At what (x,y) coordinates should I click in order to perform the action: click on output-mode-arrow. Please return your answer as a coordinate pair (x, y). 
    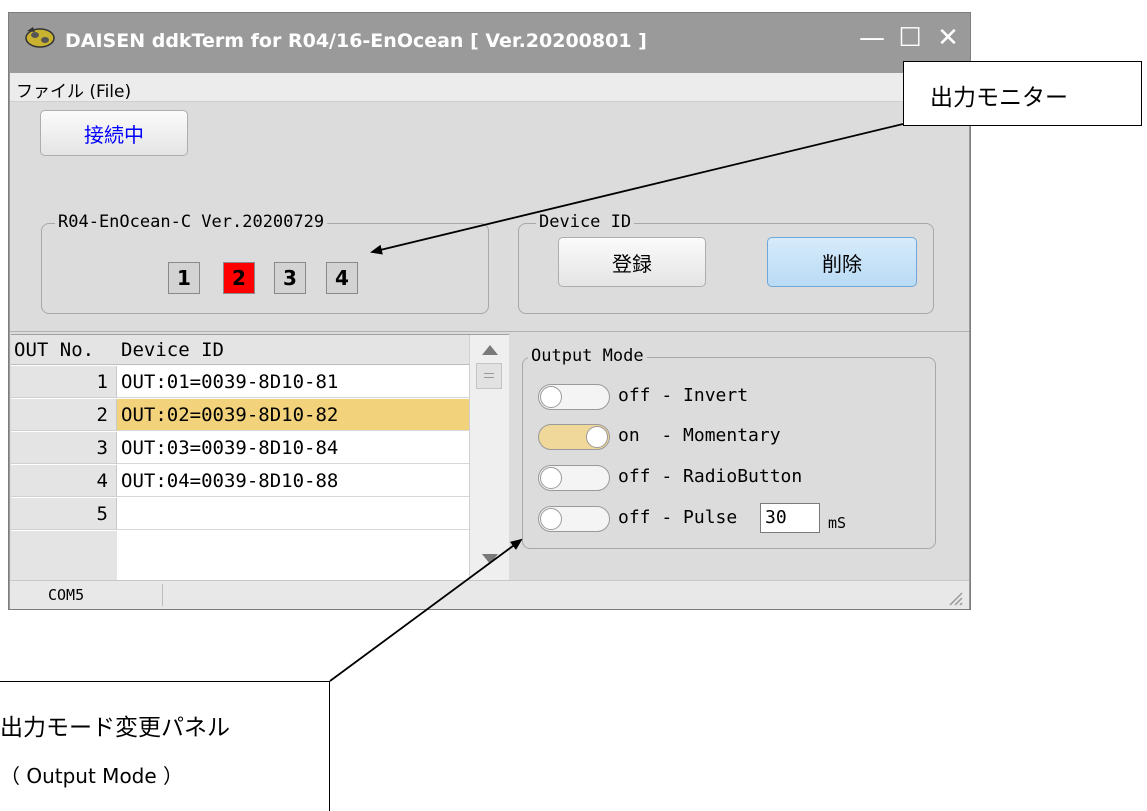
    Looking at the image, I should click on (426, 610).